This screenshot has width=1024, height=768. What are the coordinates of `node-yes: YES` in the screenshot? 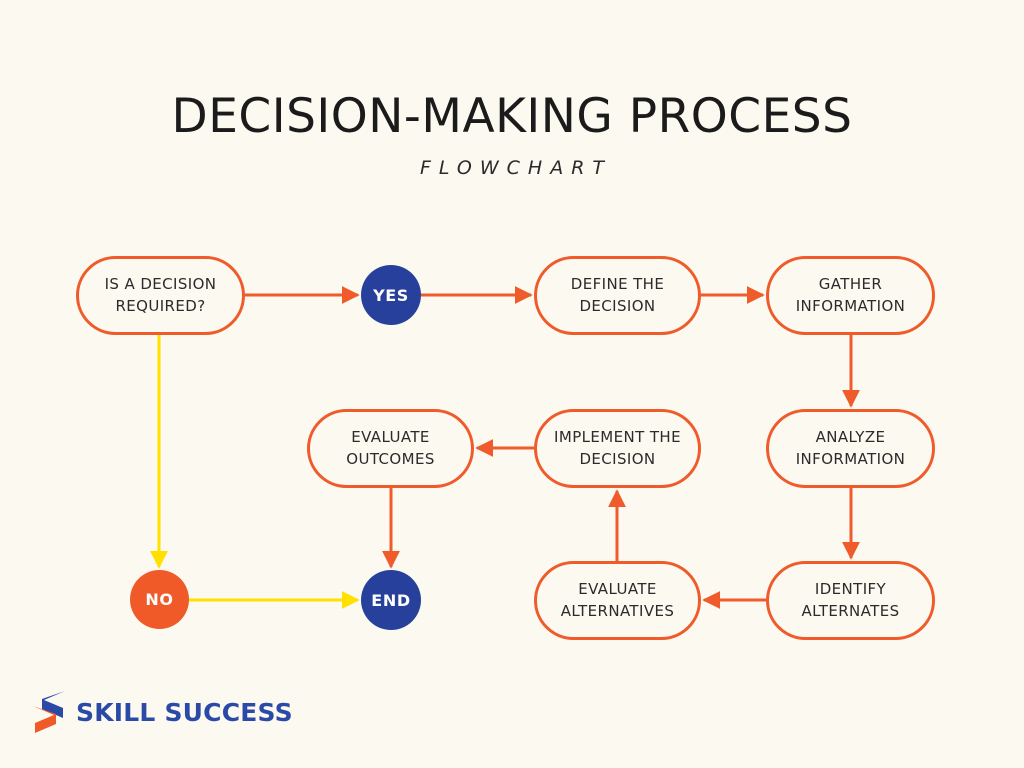 It's located at (391, 295).